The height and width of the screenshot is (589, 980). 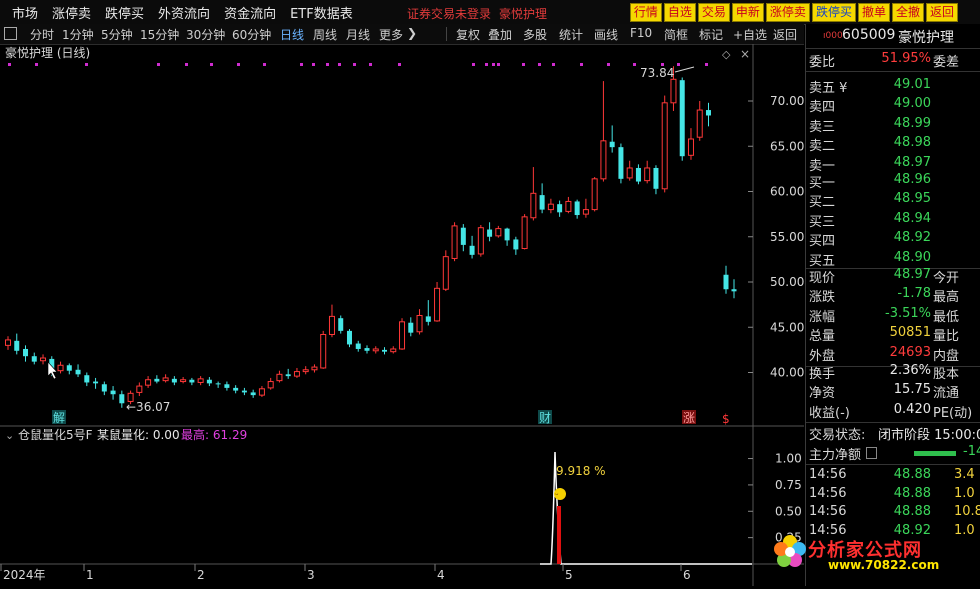 I want to click on period-intraday: 分时, so click(x=42, y=34).